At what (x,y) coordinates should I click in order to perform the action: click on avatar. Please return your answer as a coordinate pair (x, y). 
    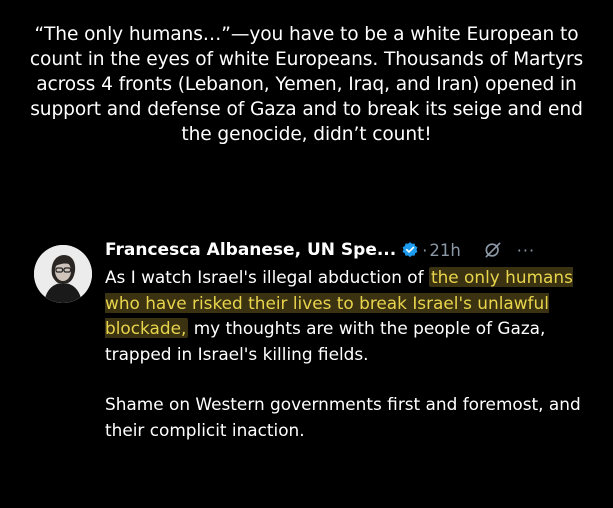
    Looking at the image, I should click on (63, 274).